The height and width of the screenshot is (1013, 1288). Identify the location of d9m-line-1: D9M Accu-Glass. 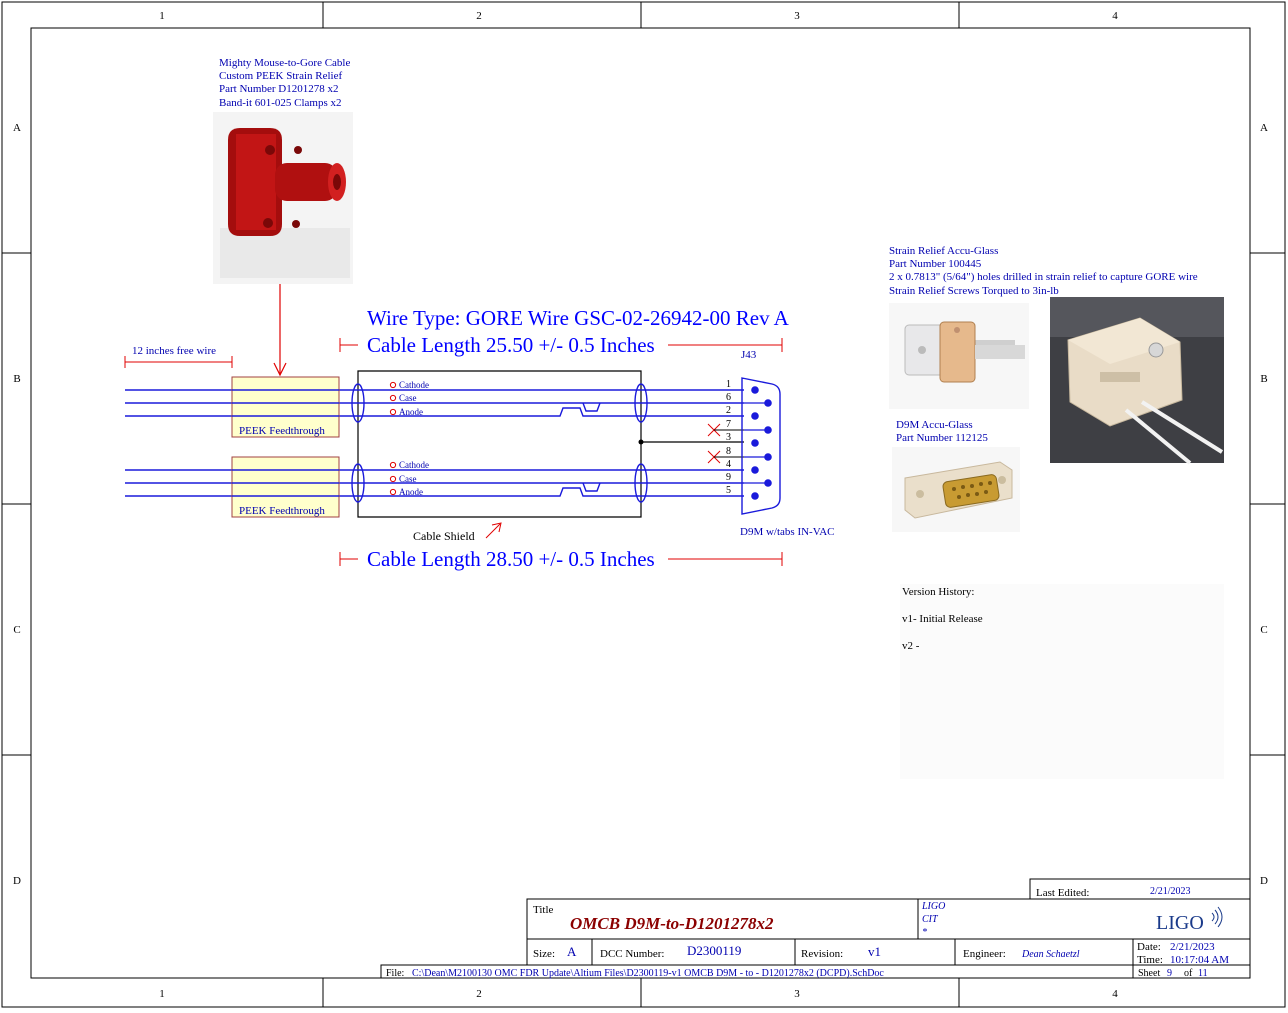
(934, 425).